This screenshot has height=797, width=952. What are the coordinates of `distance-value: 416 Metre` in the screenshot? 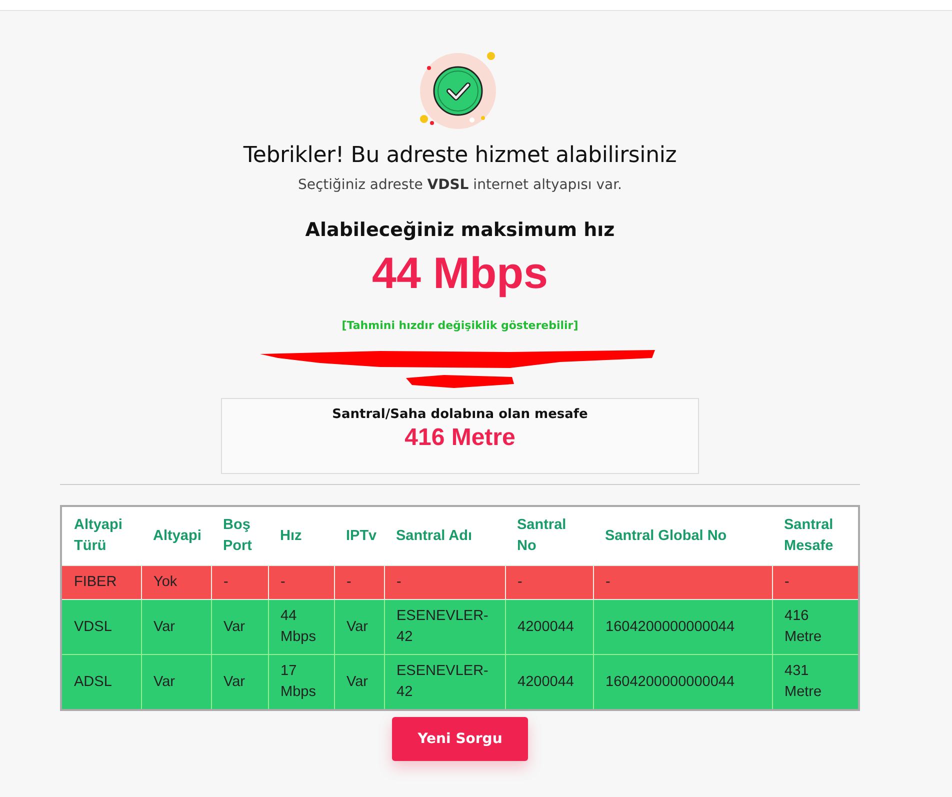 It's located at (460, 438).